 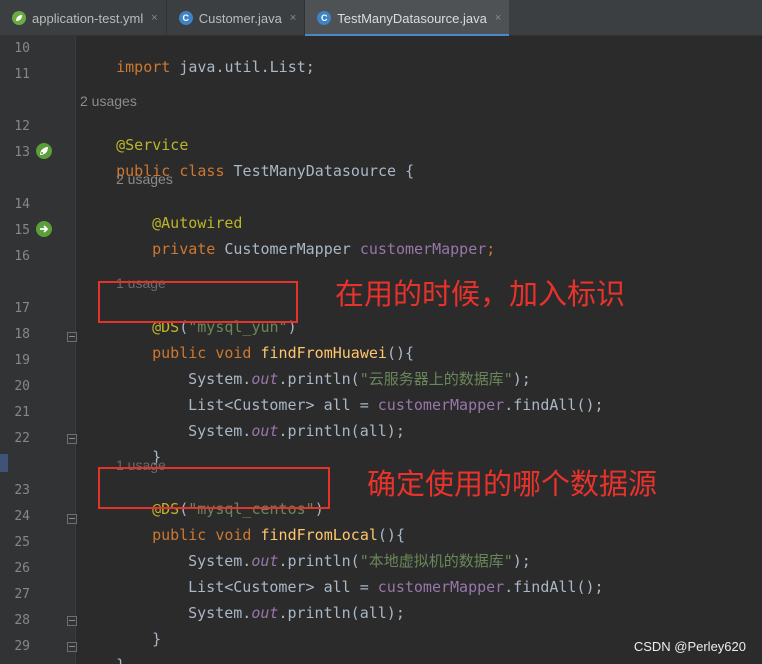 What do you see at coordinates (22, 360) in the screenshot?
I see `line-number: 19` at bounding box center [22, 360].